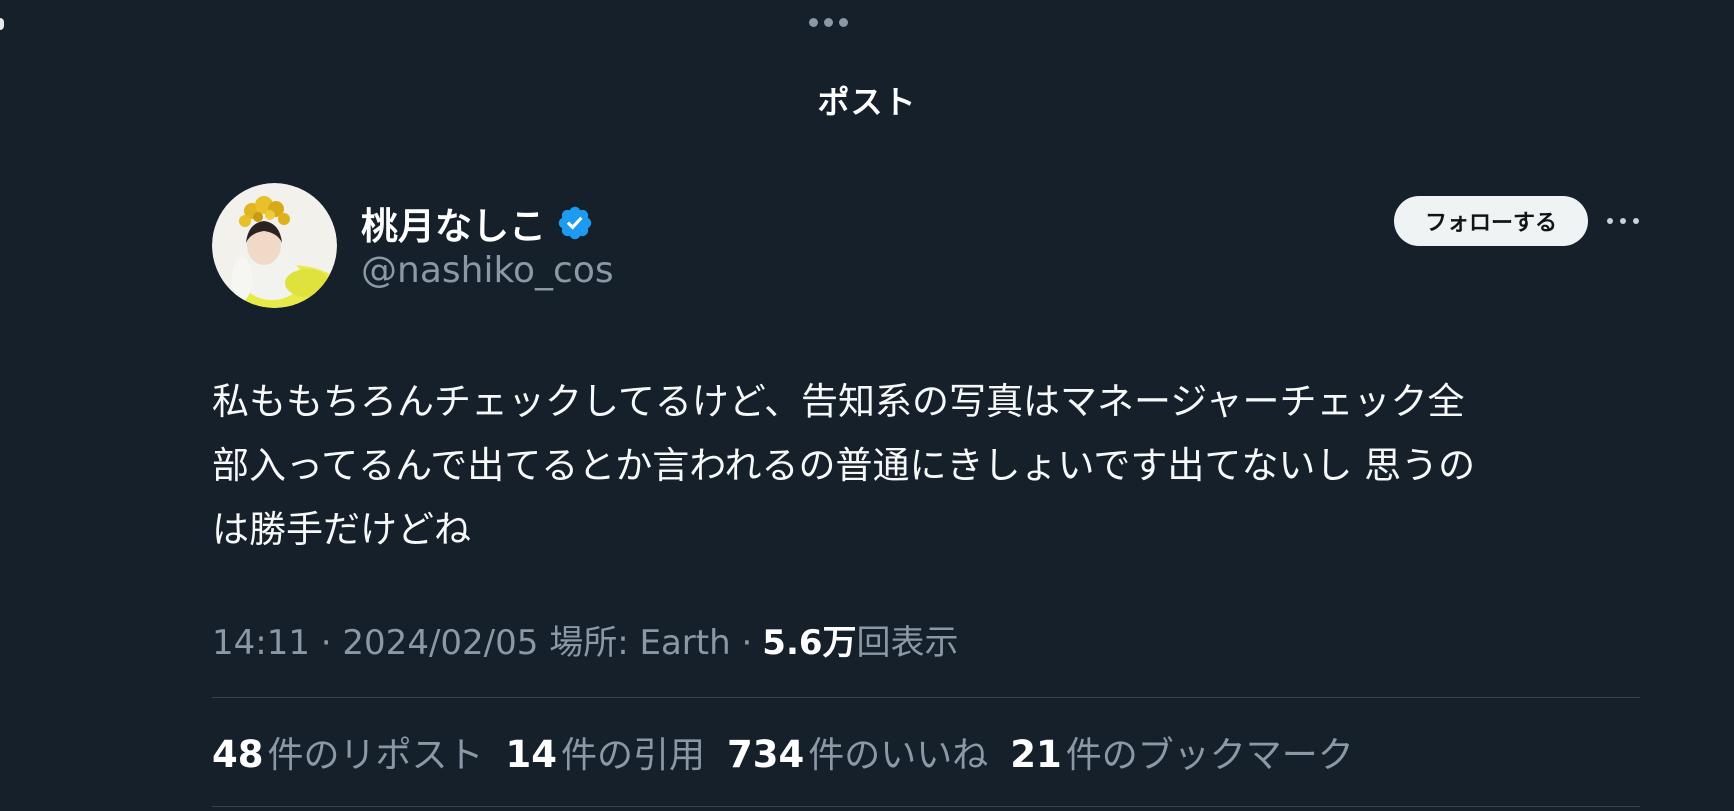  Describe the element at coordinates (1491, 221) in the screenshot. I see `follow-button: フォローする` at that location.